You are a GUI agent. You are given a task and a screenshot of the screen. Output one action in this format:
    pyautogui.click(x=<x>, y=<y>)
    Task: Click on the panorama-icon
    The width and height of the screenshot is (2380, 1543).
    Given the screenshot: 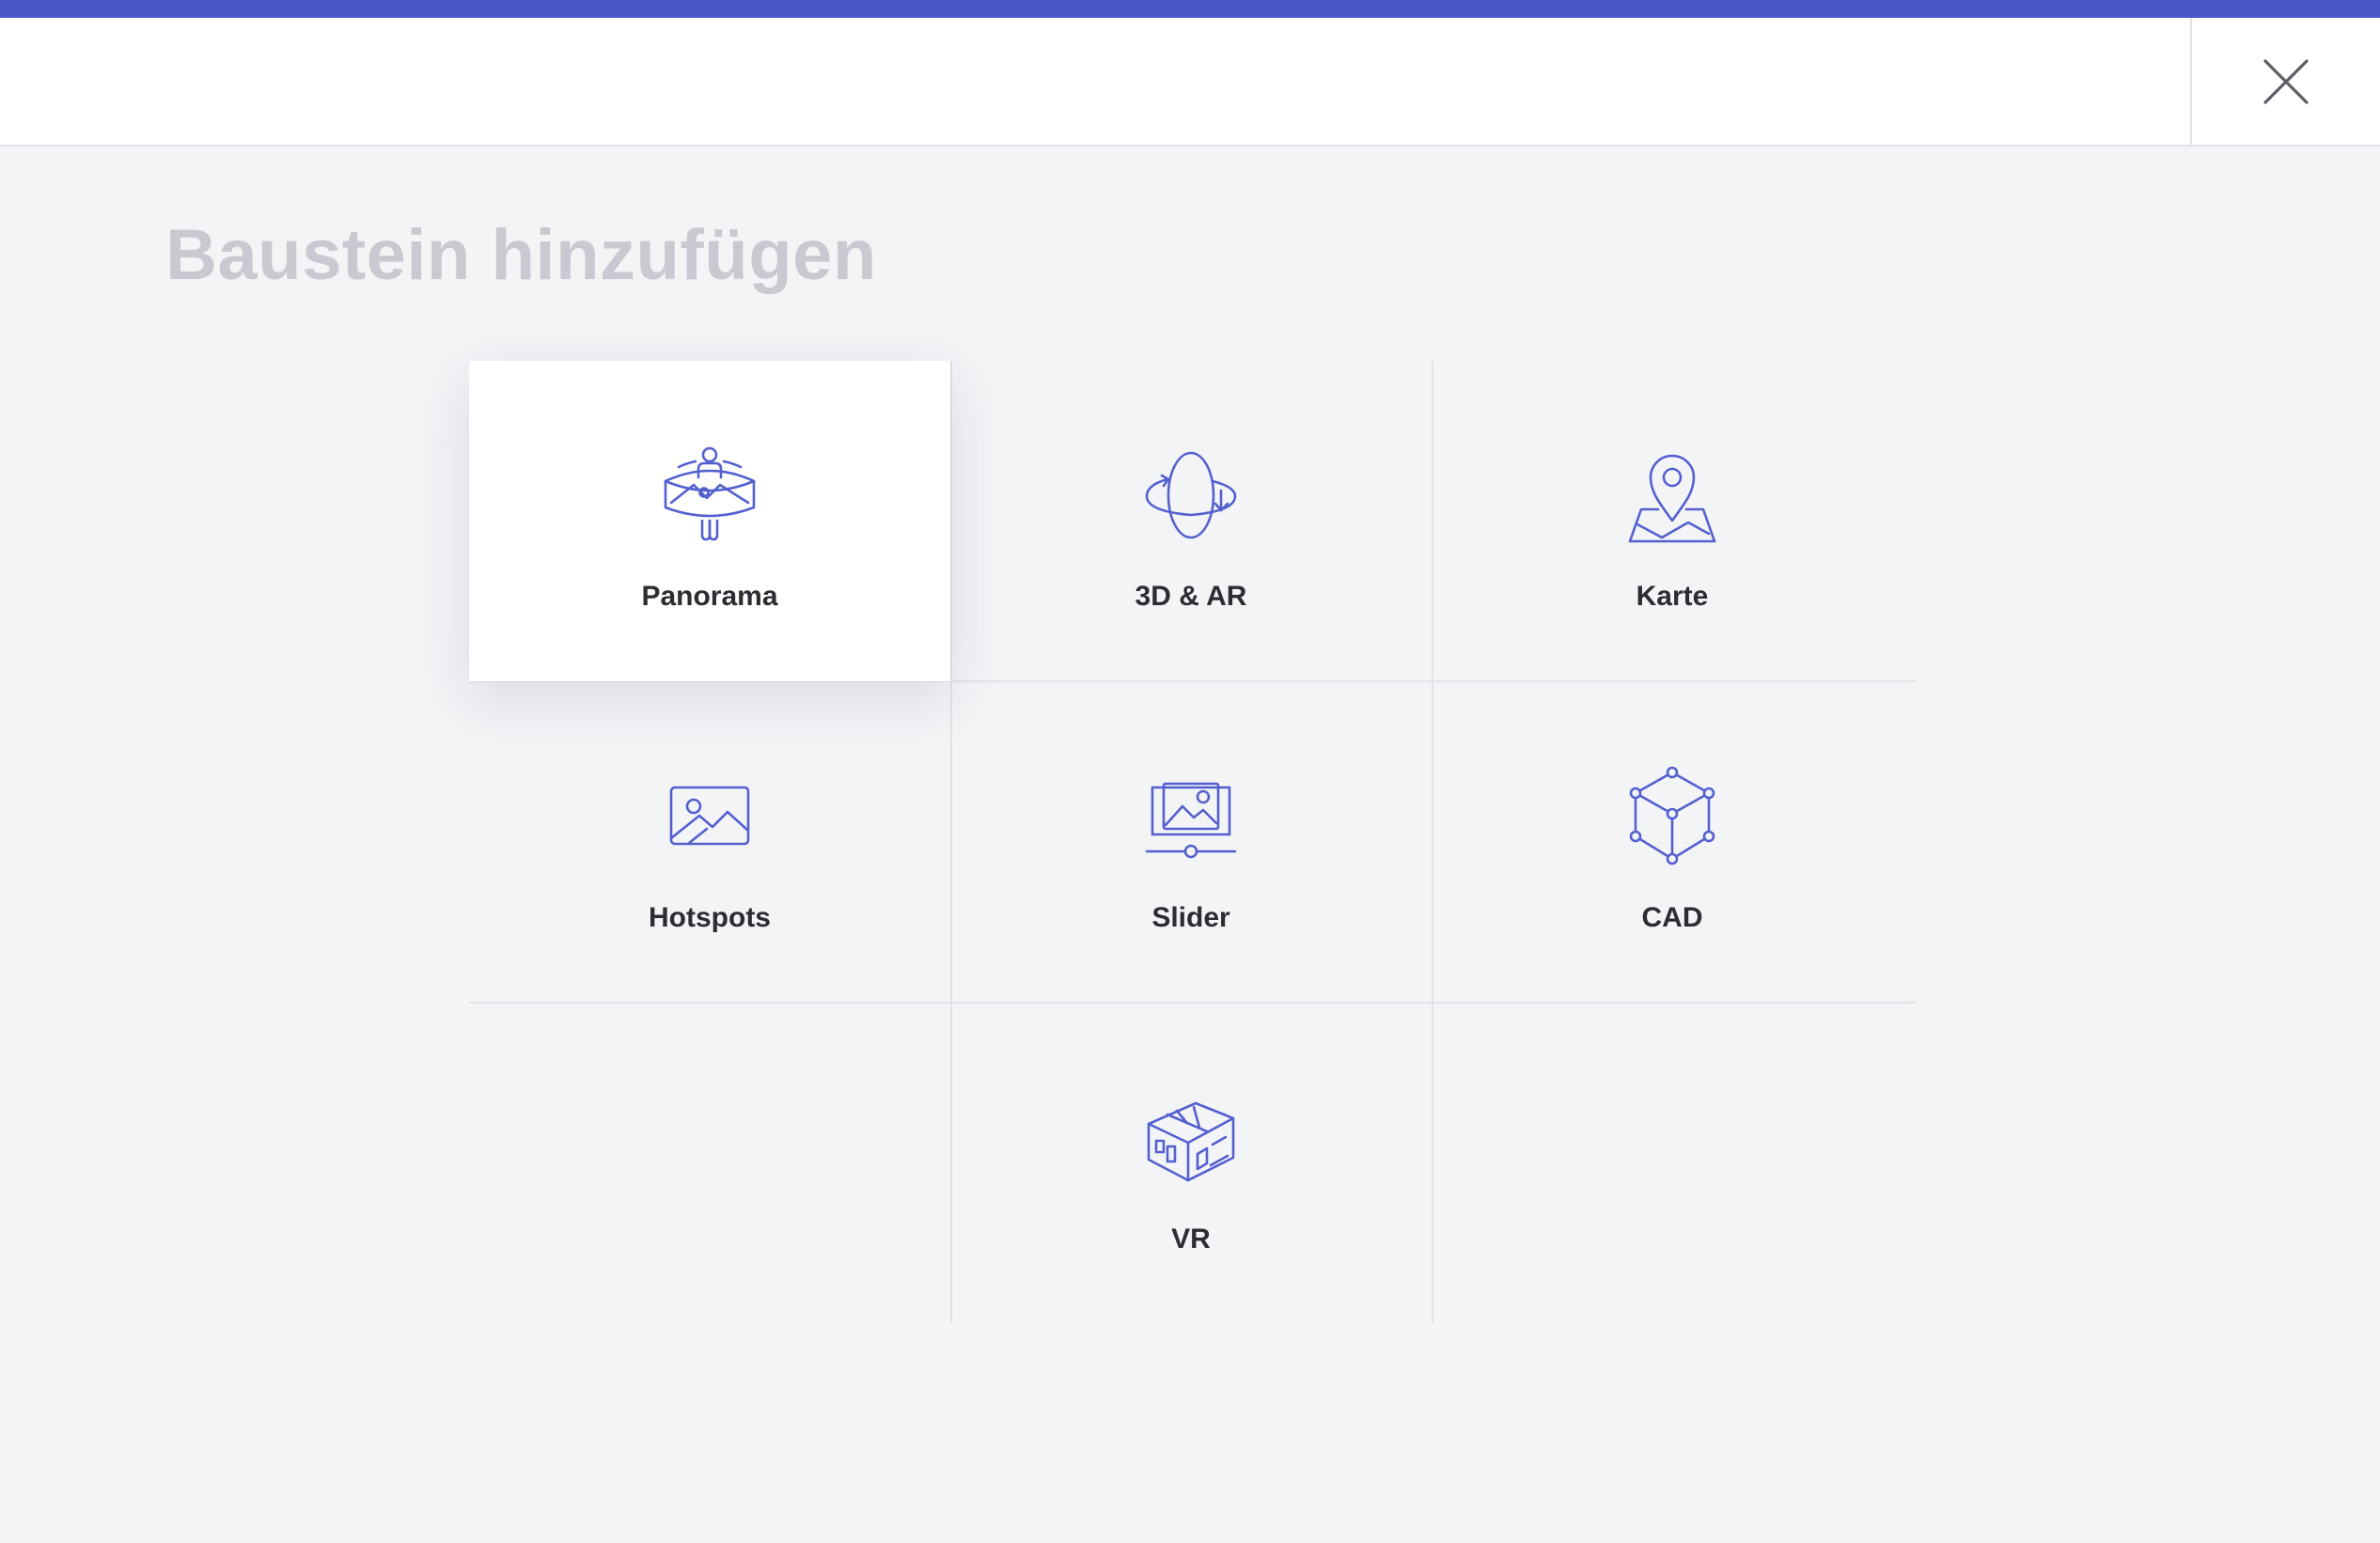 What is the action you would take?
    pyautogui.click(x=709, y=495)
    